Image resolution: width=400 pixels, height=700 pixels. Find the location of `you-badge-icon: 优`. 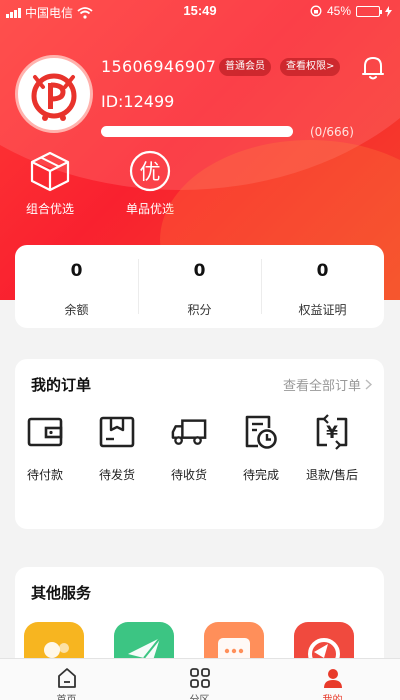

you-badge-icon: 优 is located at coordinates (150, 171).